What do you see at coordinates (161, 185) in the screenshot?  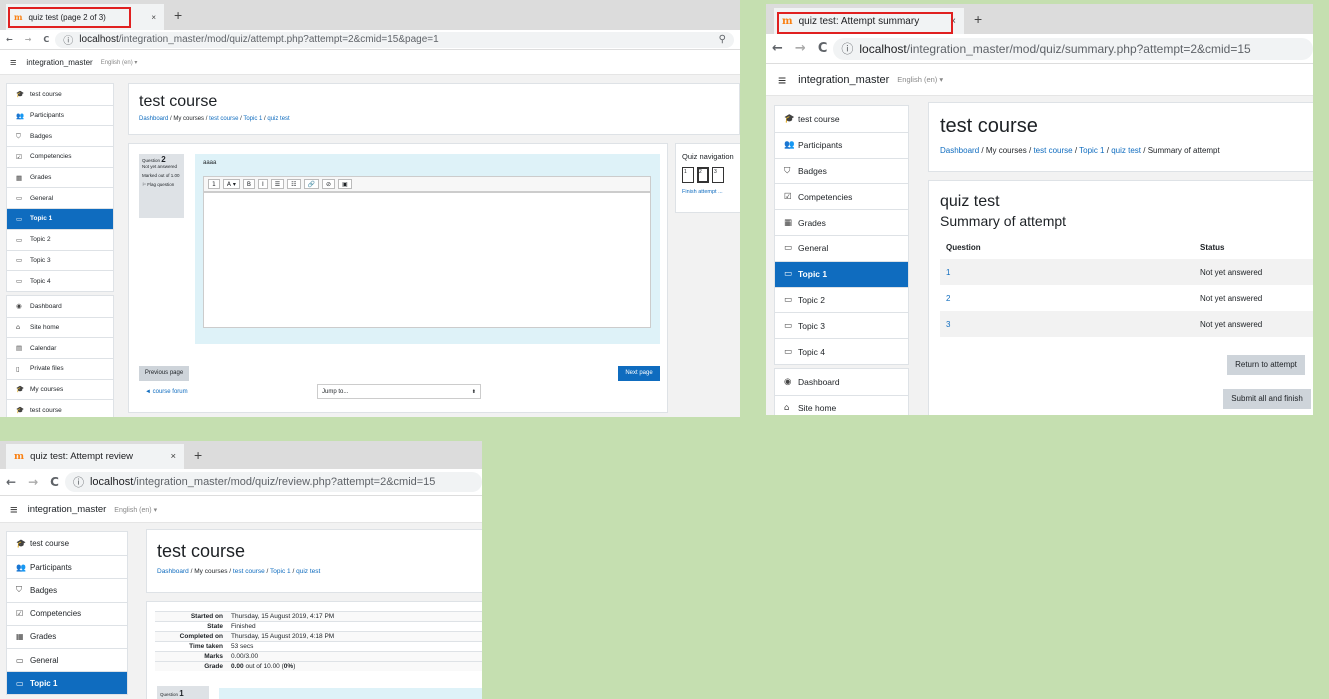 I see `flag-question: ⚐ Flag question` at bounding box center [161, 185].